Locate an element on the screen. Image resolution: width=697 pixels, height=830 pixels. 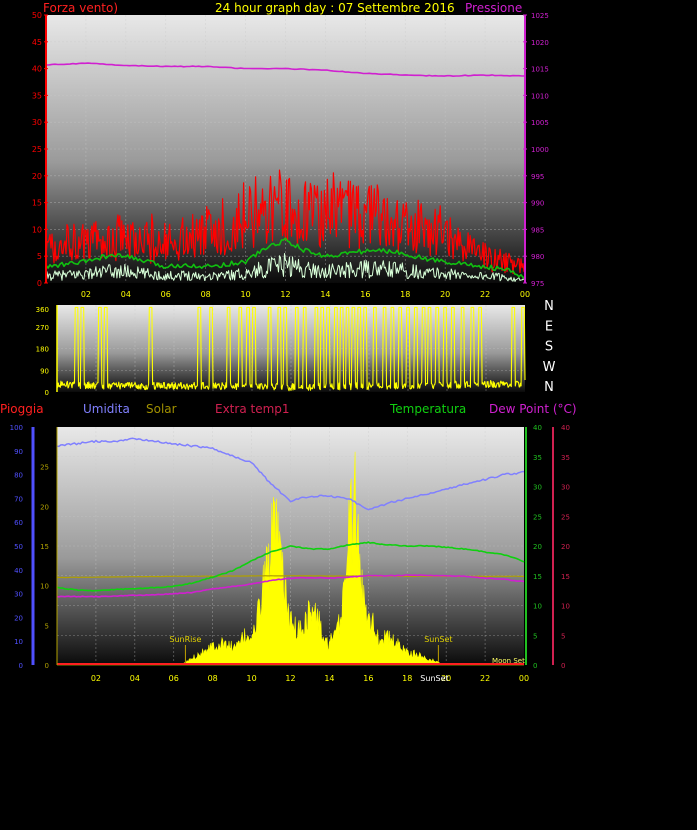
dewpoint-tick-label: 20 is located at coordinates (565, 547).